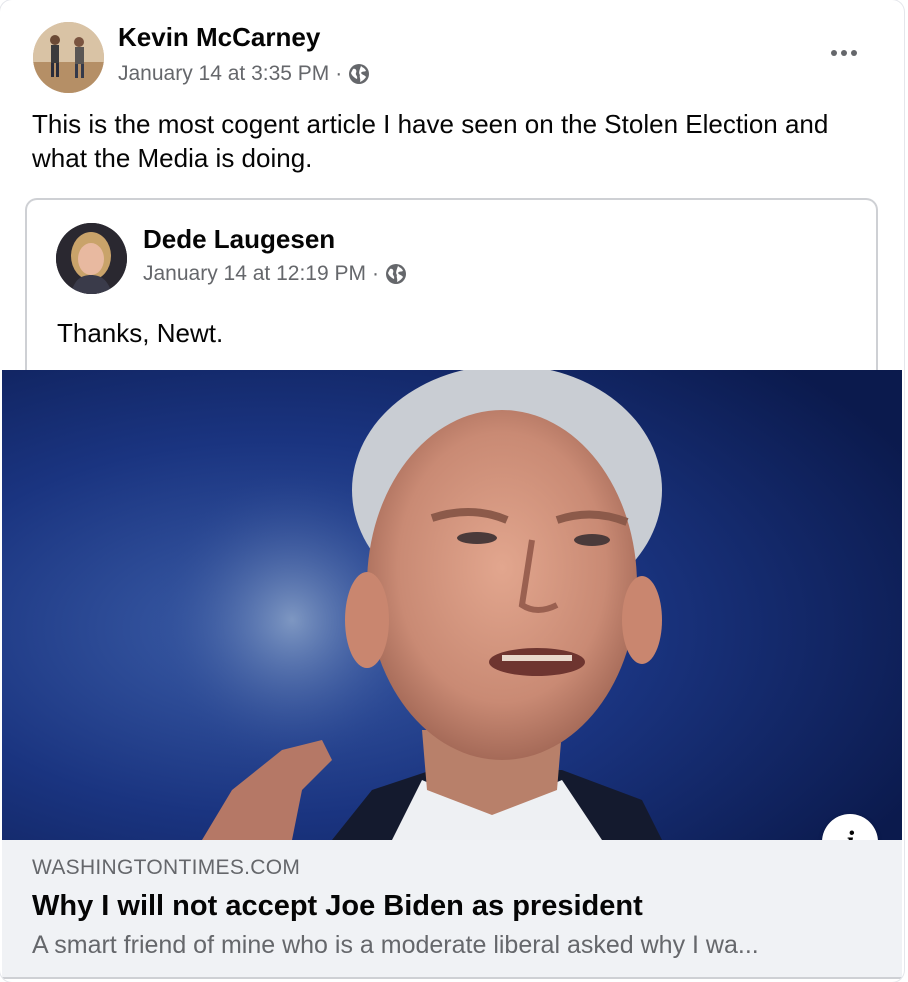 The height and width of the screenshot is (982, 908). Describe the element at coordinates (254, 274) in the screenshot. I see `shared-post-timestamp: January 14 at 12:19 PM` at that location.